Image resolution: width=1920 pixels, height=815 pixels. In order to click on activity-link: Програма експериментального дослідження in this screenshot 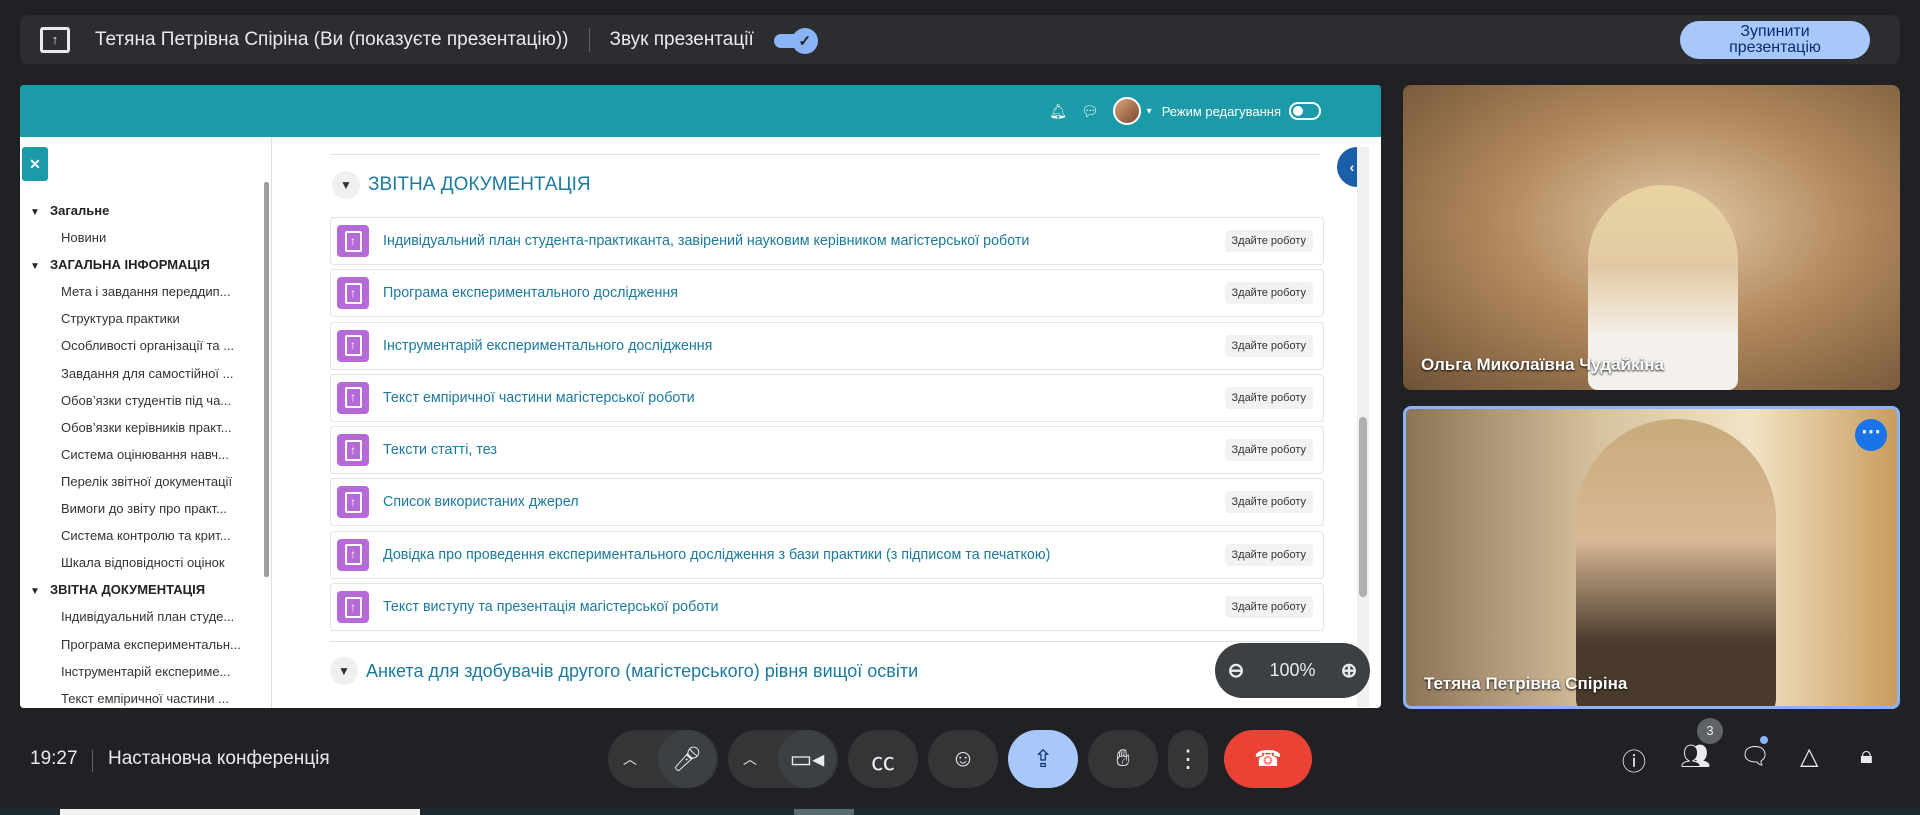, I will do `click(530, 293)`.